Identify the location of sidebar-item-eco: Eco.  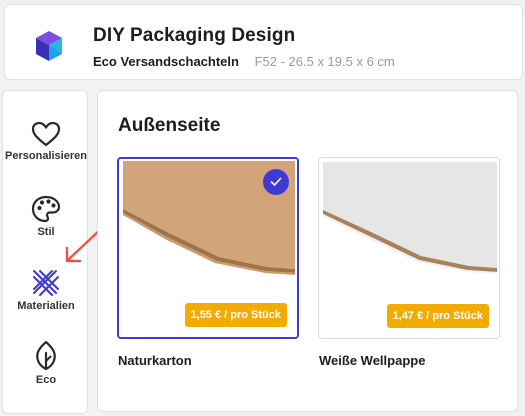
(46, 363).